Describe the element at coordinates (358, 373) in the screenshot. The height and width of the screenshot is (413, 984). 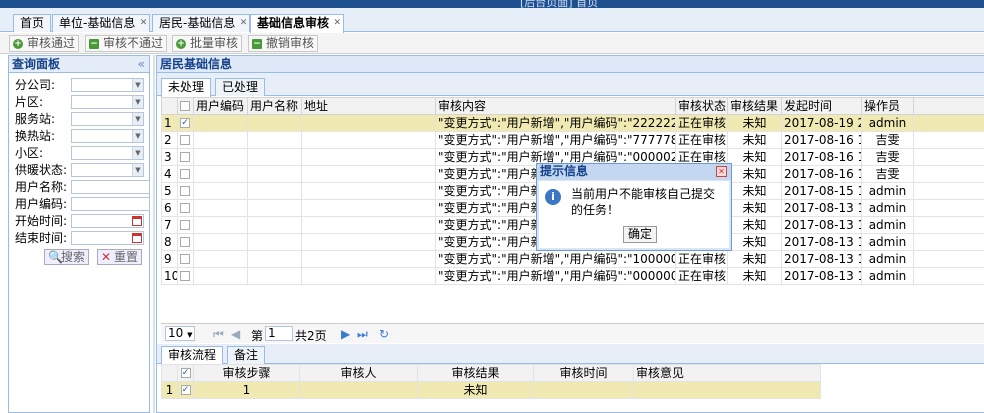
I see `col-auditor: 审核人` at that location.